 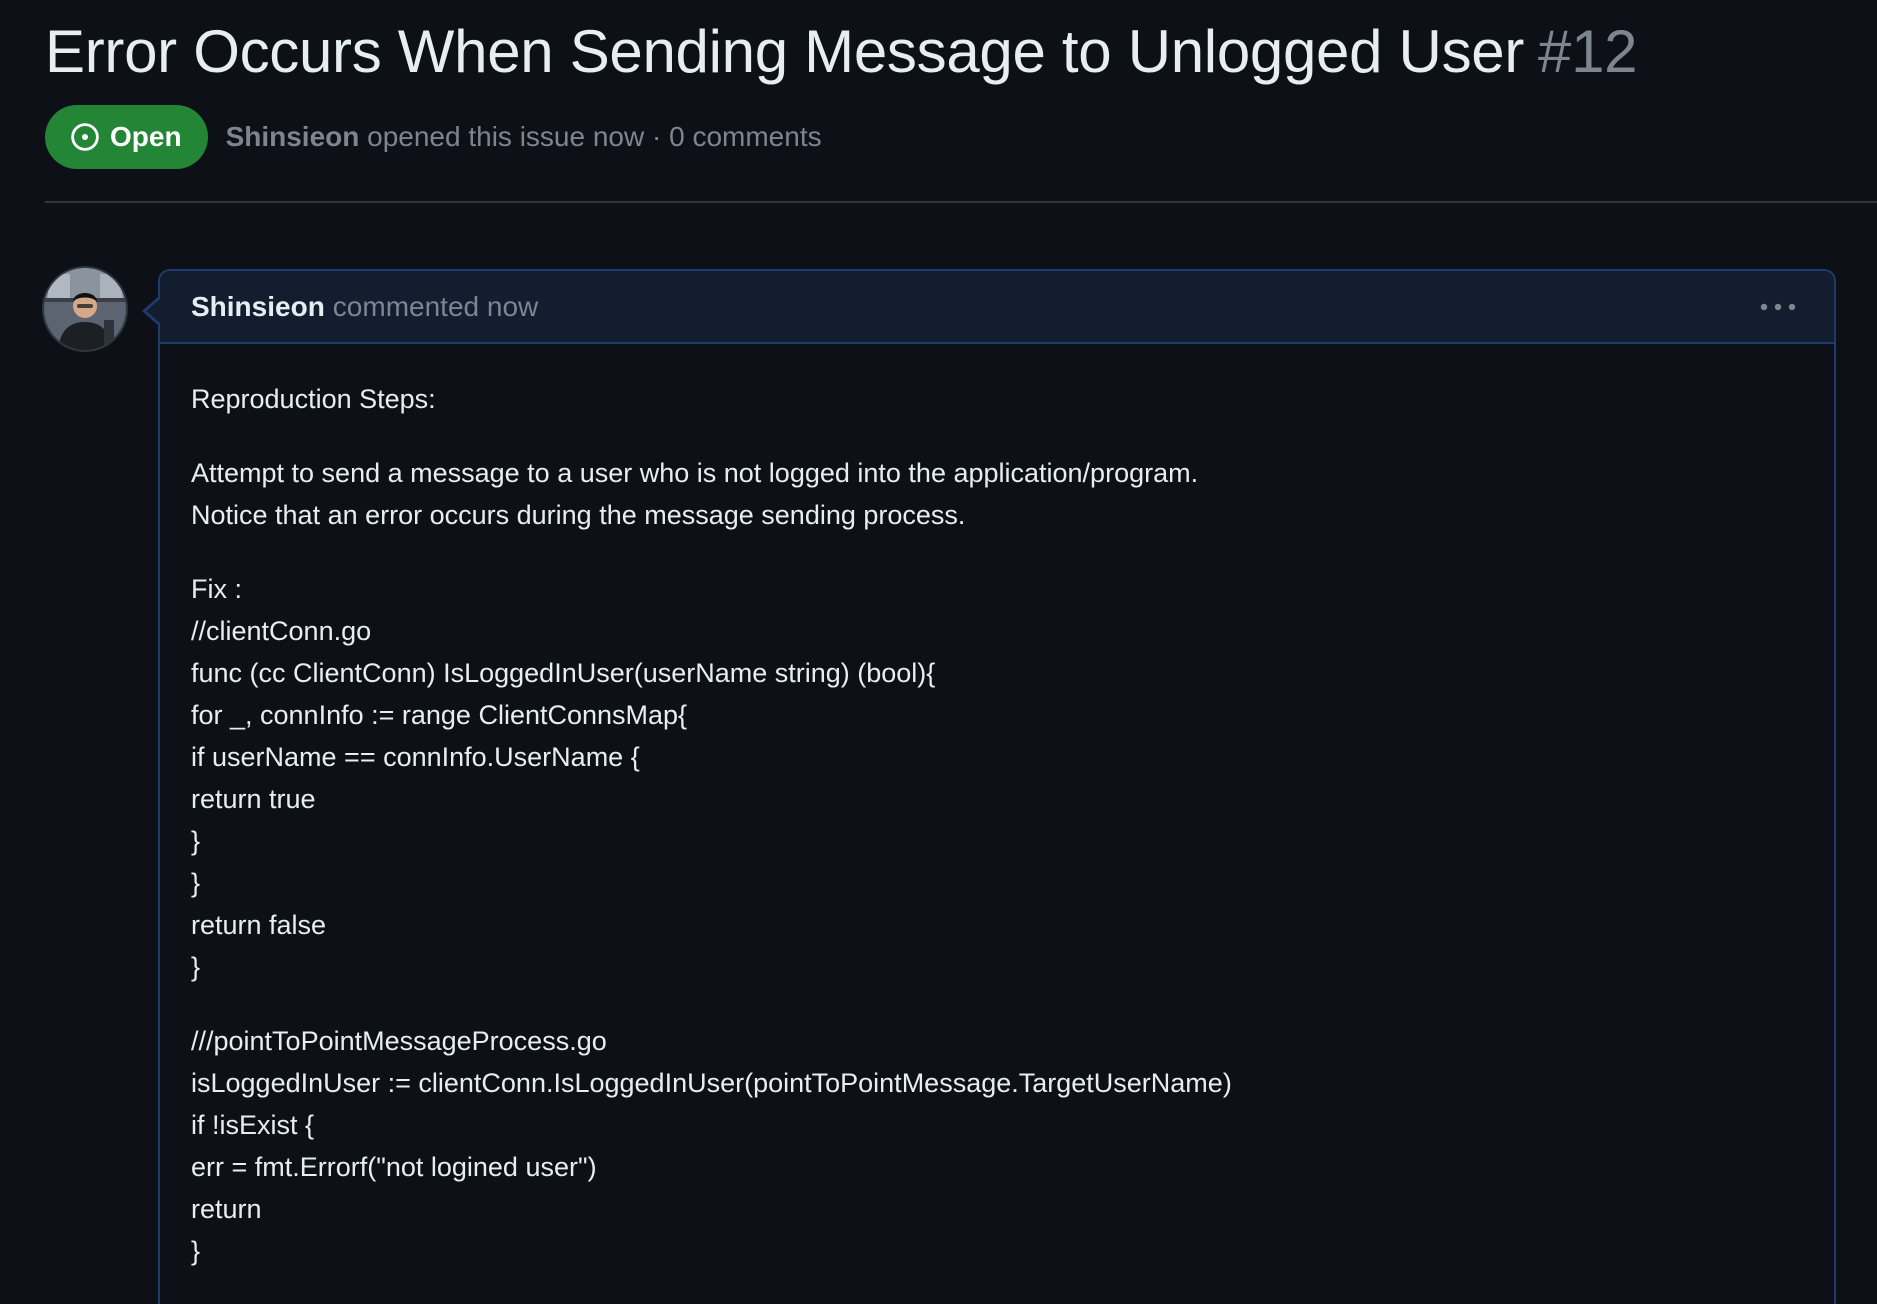 I want to click on avatar, so click(x=85, y=309).